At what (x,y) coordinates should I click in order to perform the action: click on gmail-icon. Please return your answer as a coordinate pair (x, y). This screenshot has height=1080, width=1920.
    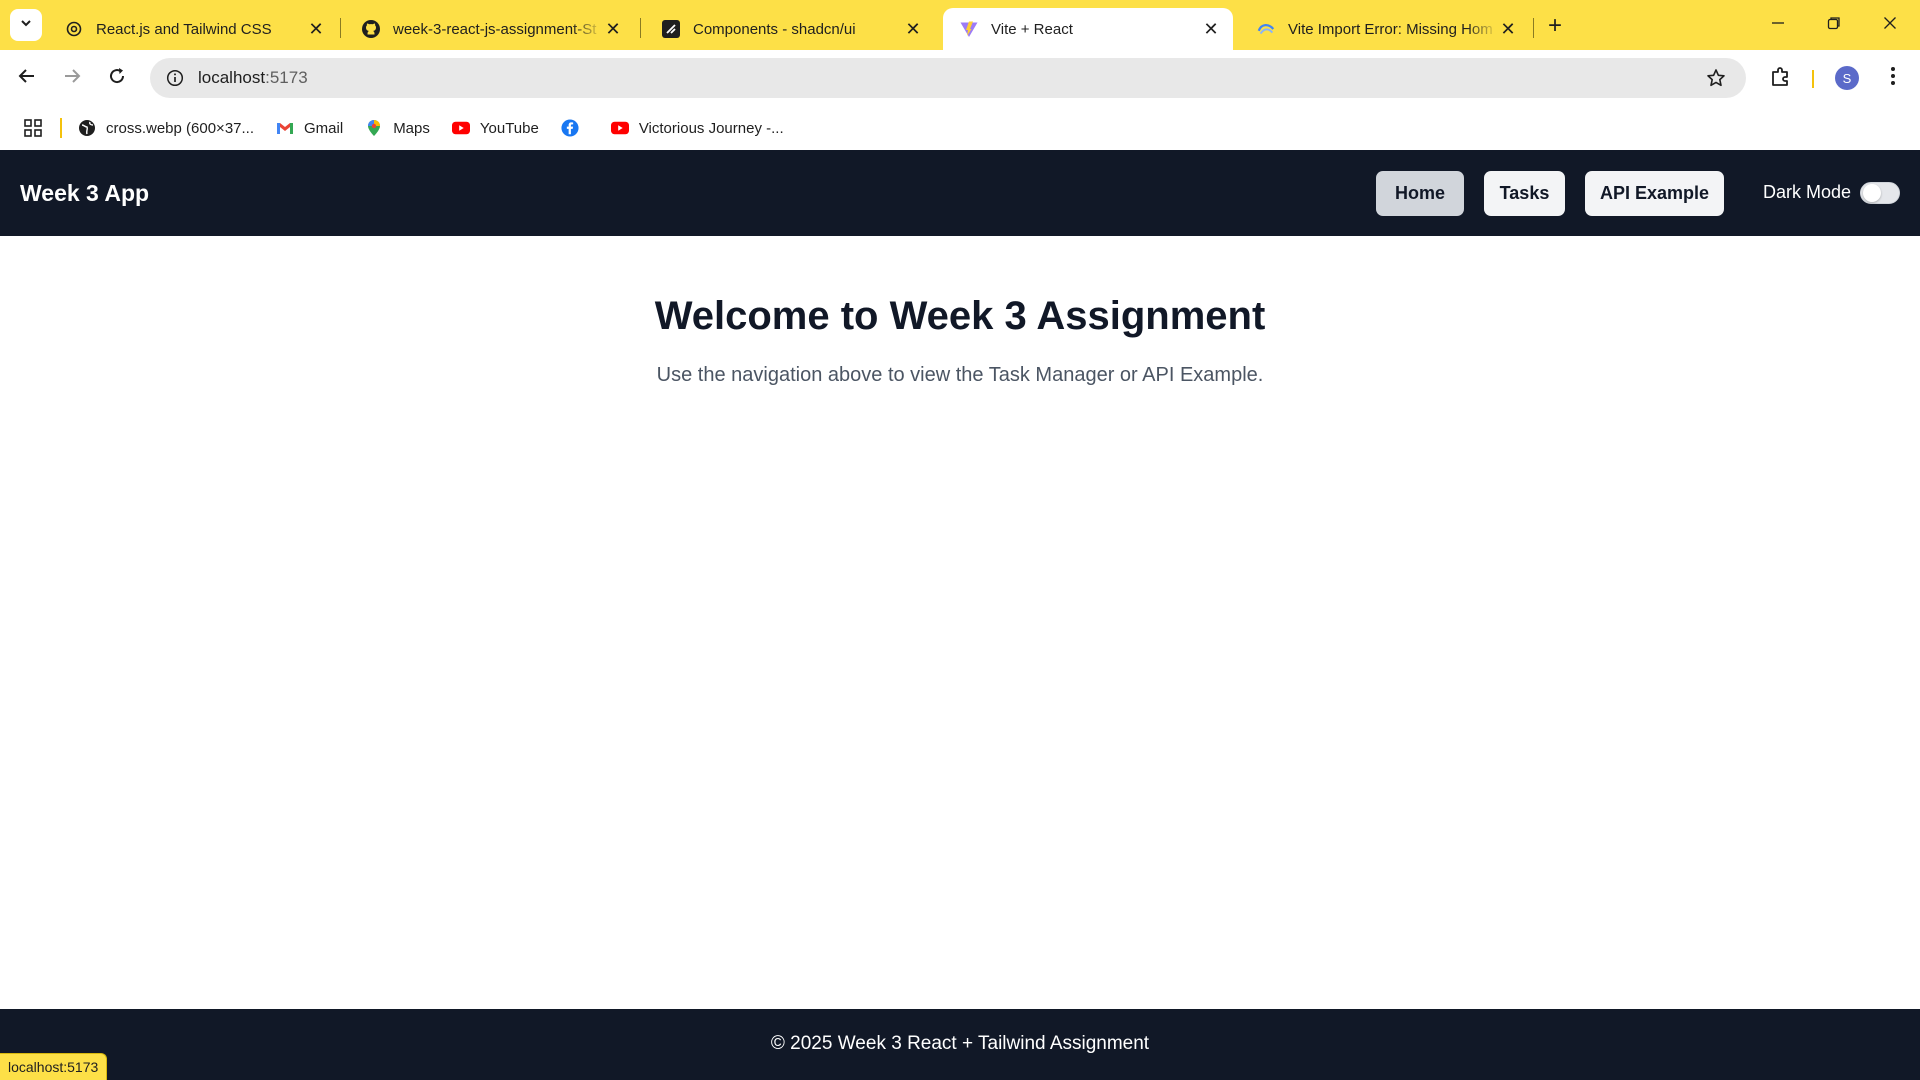
    Looking at the image, I should click on (285, 128).